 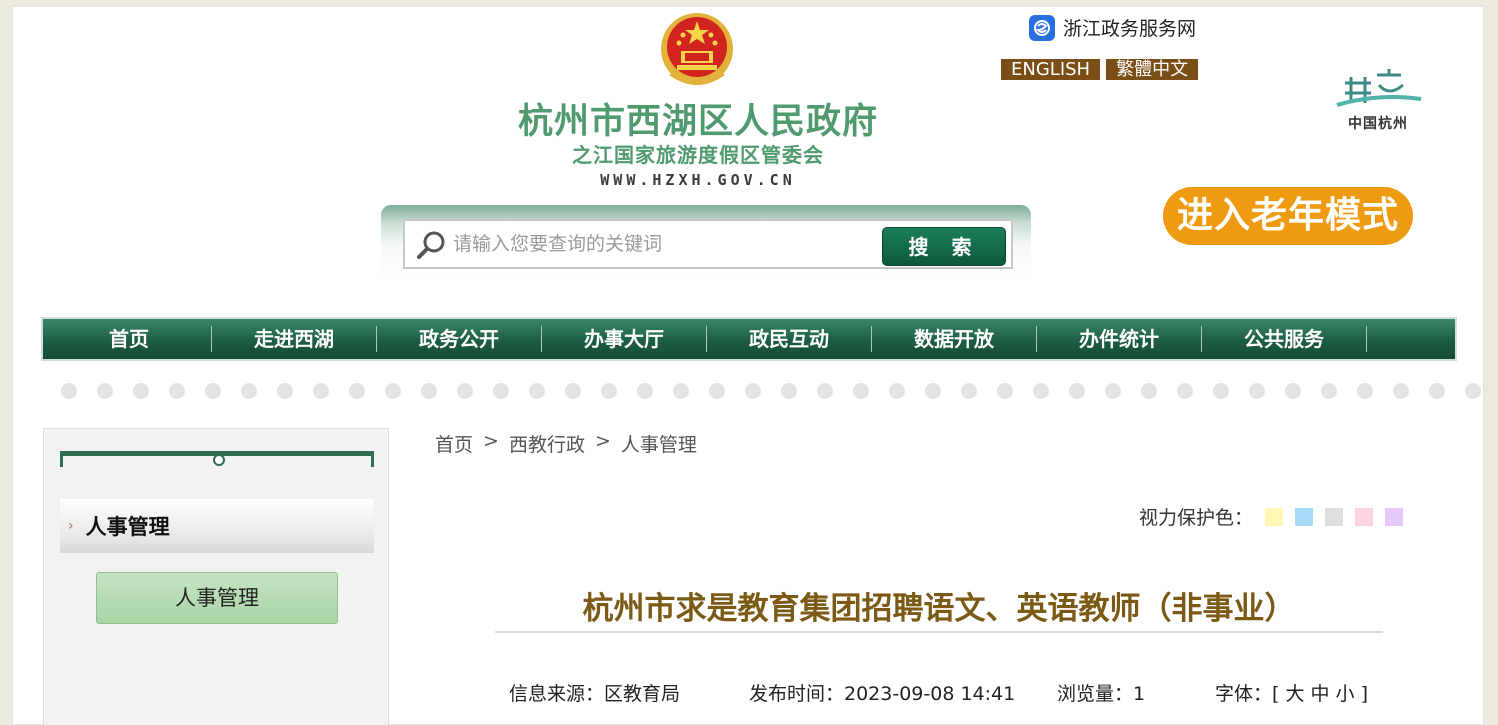 I want to click on vision-swatch-pink, so click(x=1364, y=516).